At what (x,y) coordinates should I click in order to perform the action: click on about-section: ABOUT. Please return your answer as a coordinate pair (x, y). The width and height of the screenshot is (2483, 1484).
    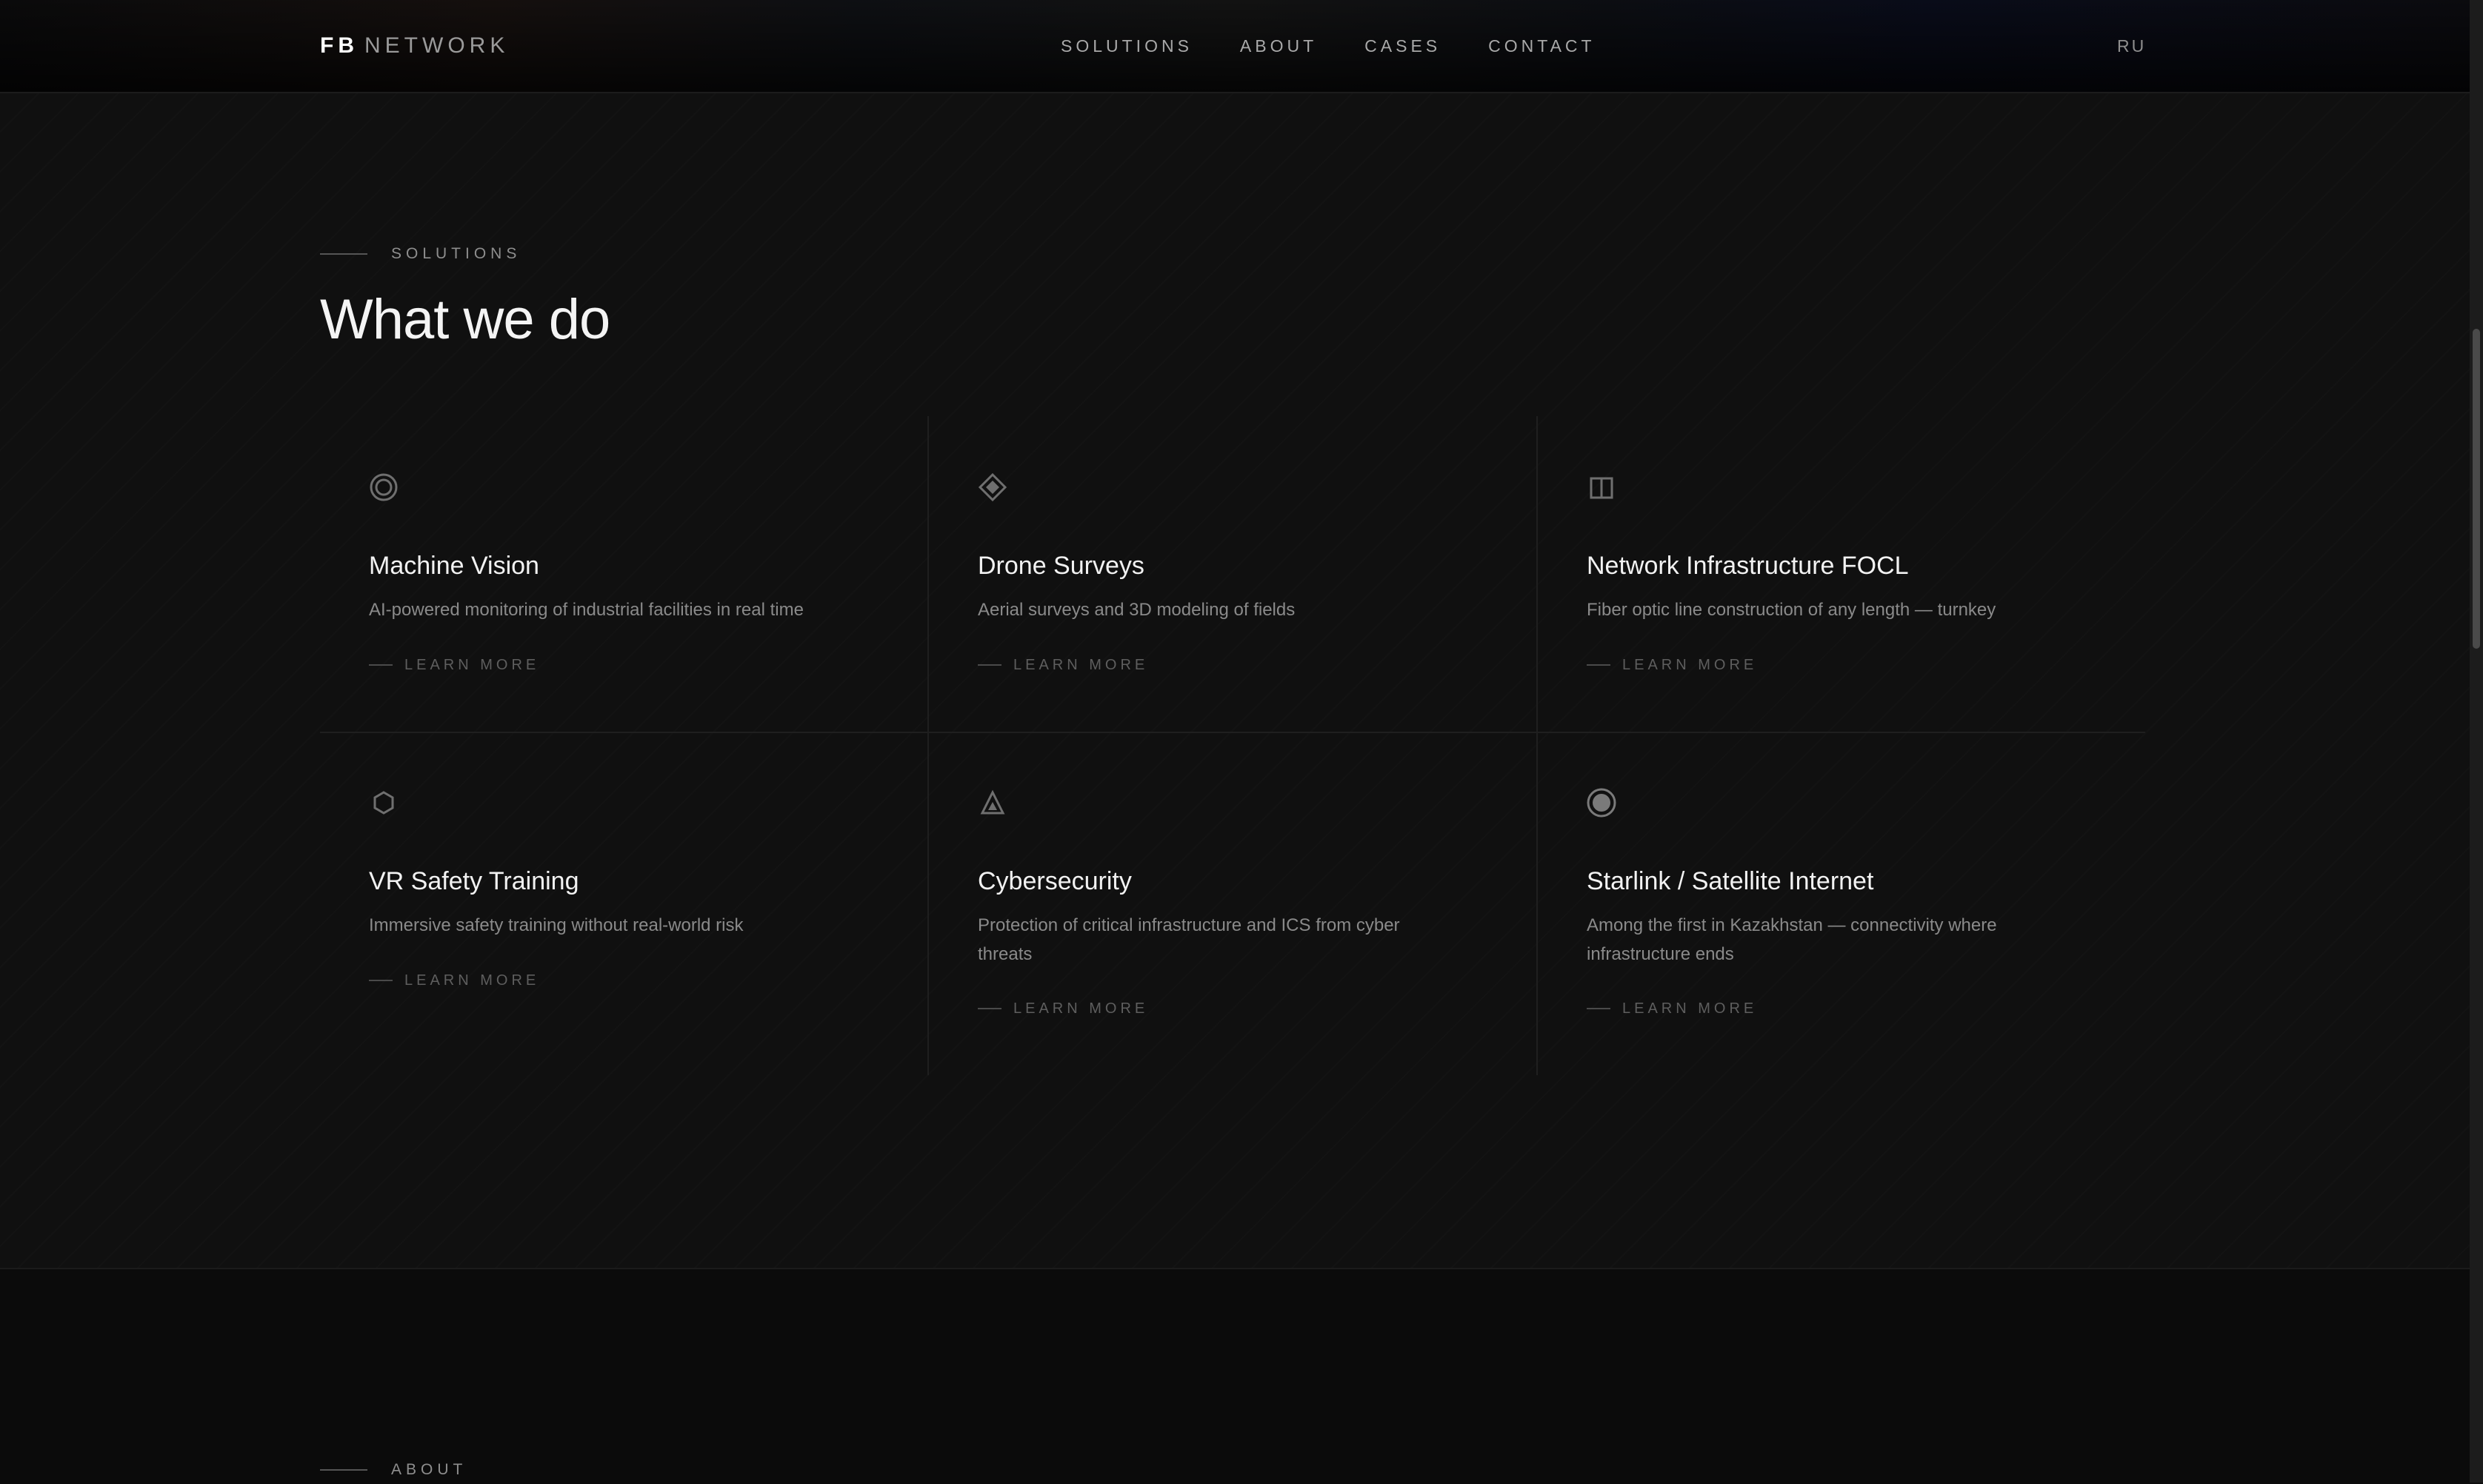
    Looking at the image, I should click on (1235, 1376).